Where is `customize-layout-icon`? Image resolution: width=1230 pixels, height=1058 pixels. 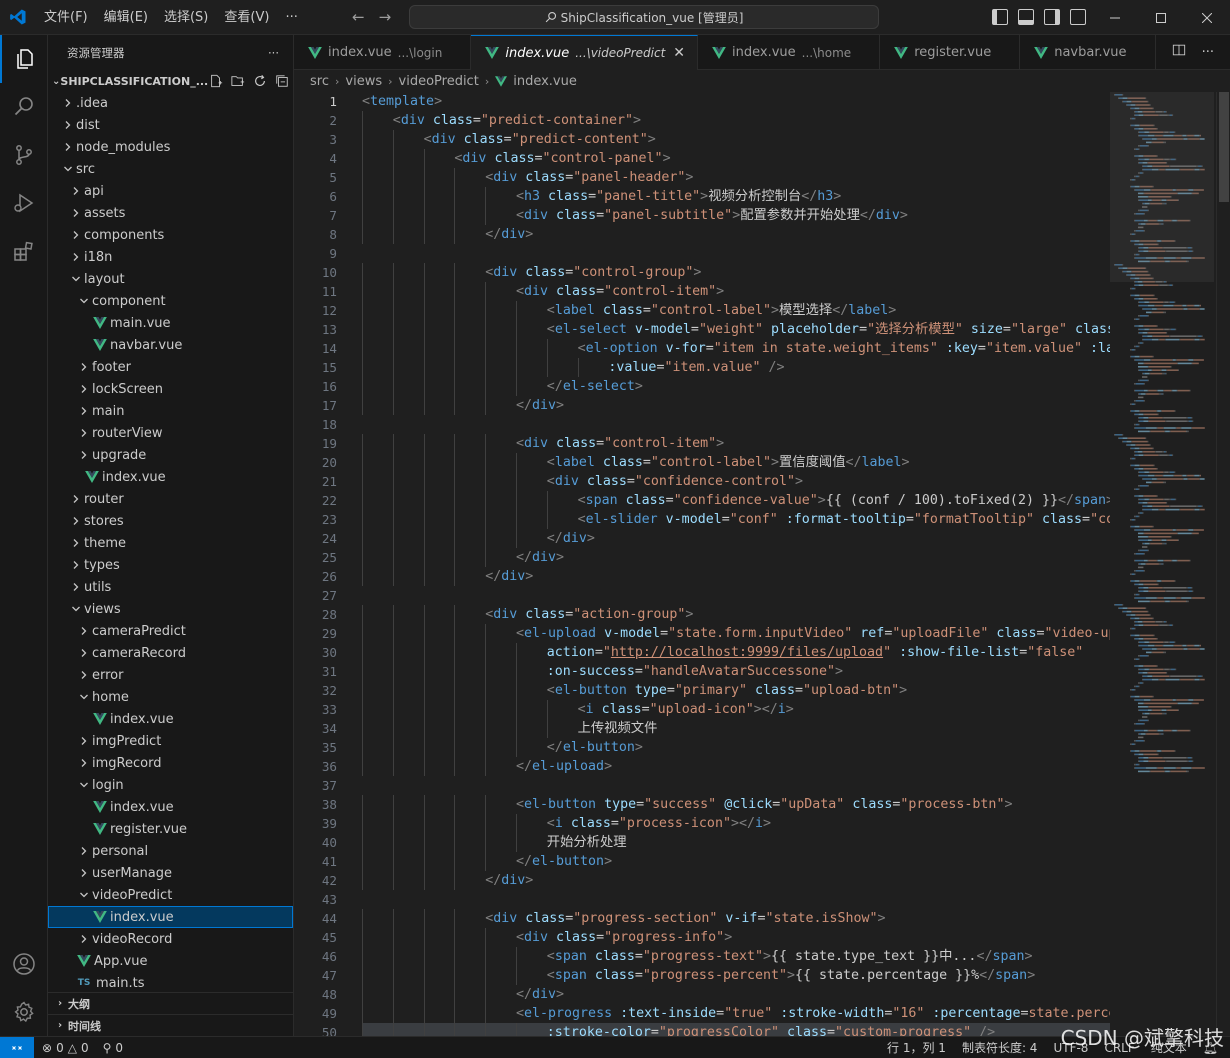 customize-layout-icon is located at coordinates (1078, 17).